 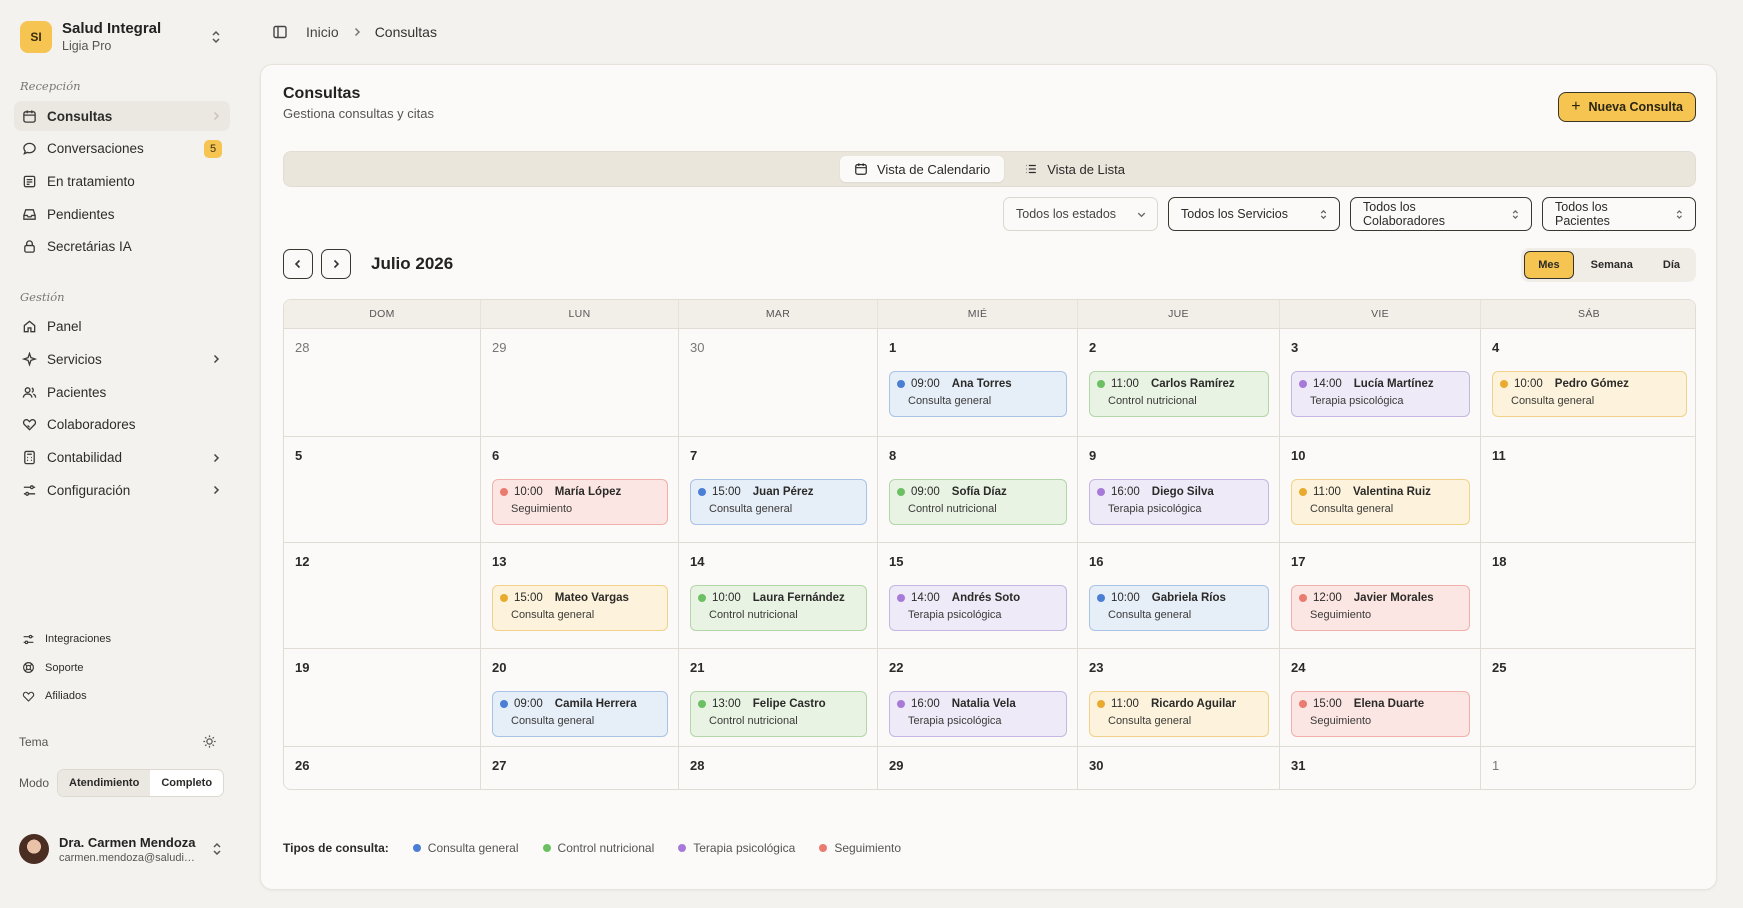 What do you see at coordinates (1179, 608) in the screenshot?
I see `appointment-card: 10:00 Gabriela Ríos Consulta general` at bounding box center [1179, 608].